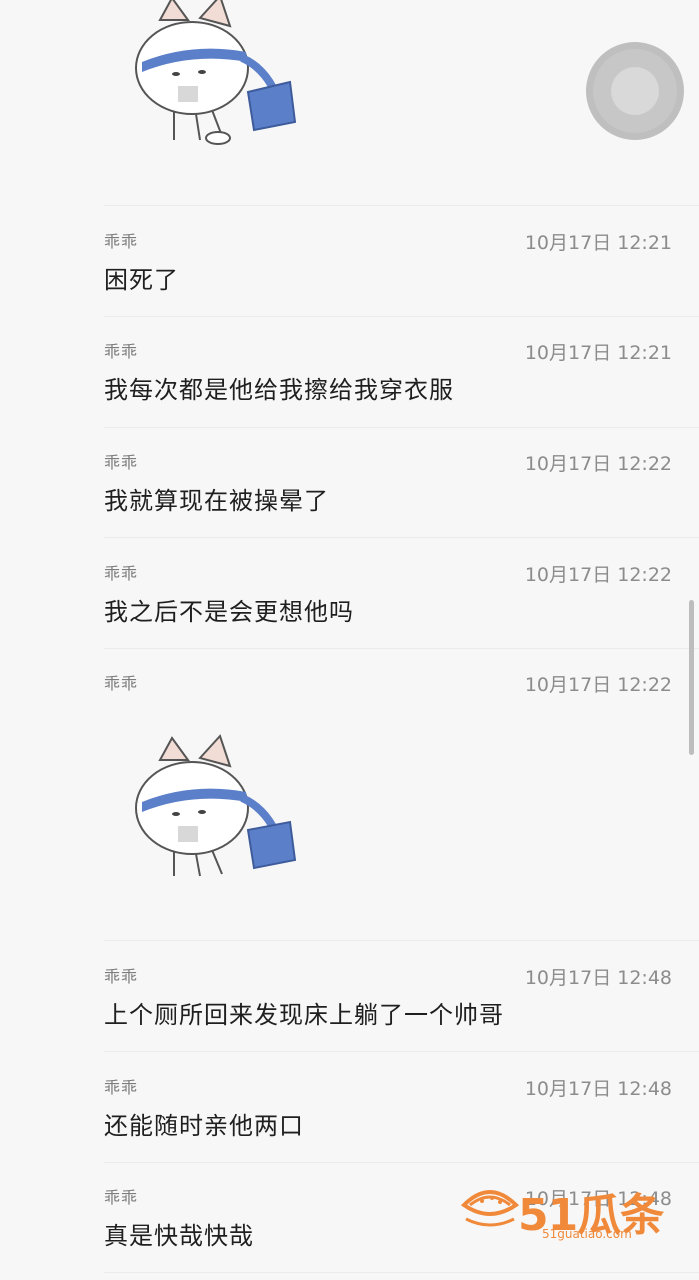 Image resolution: width=699 pixels, height=1280 pixels. Describe the element at coordinates (587, 1234) in the screenshot. I see `watermark-url: 51guatiao.com` at that location.